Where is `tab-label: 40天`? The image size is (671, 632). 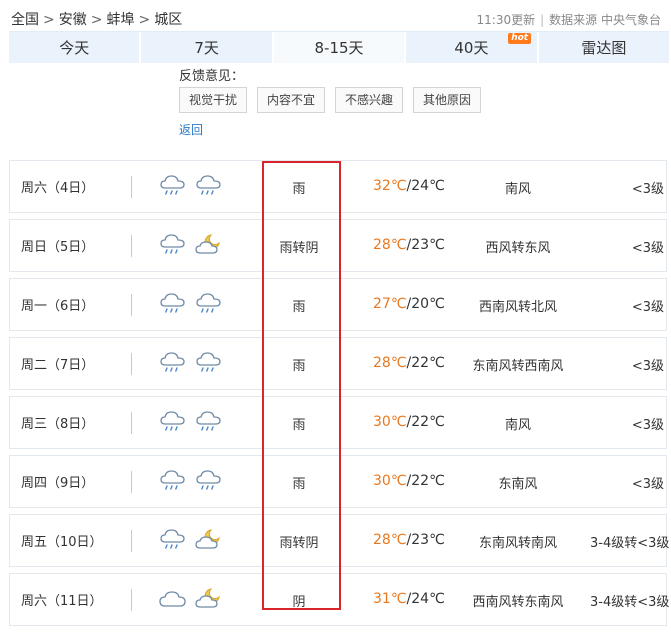 tab-label: 40天 is located at coordinates (471, 48).